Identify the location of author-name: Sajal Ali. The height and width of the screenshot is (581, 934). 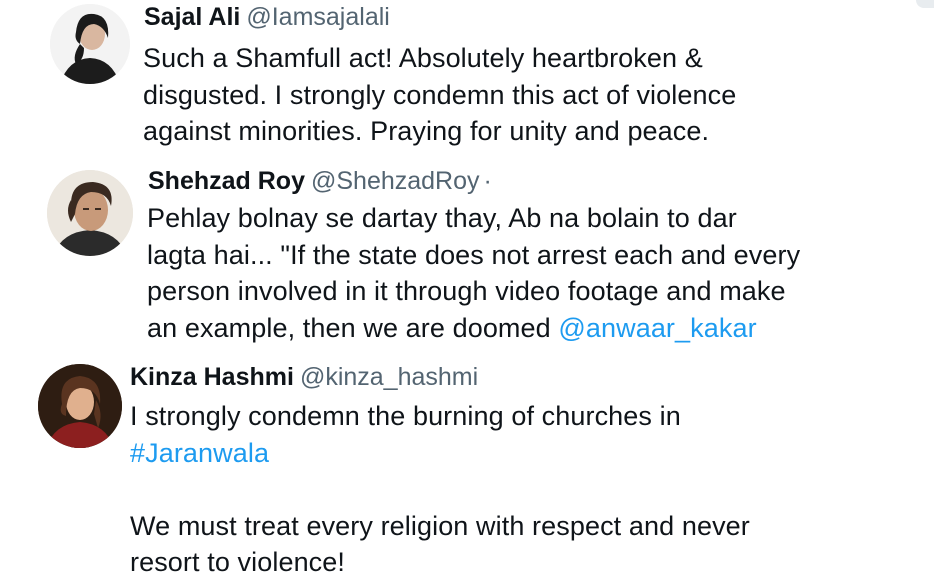
(192, 17).